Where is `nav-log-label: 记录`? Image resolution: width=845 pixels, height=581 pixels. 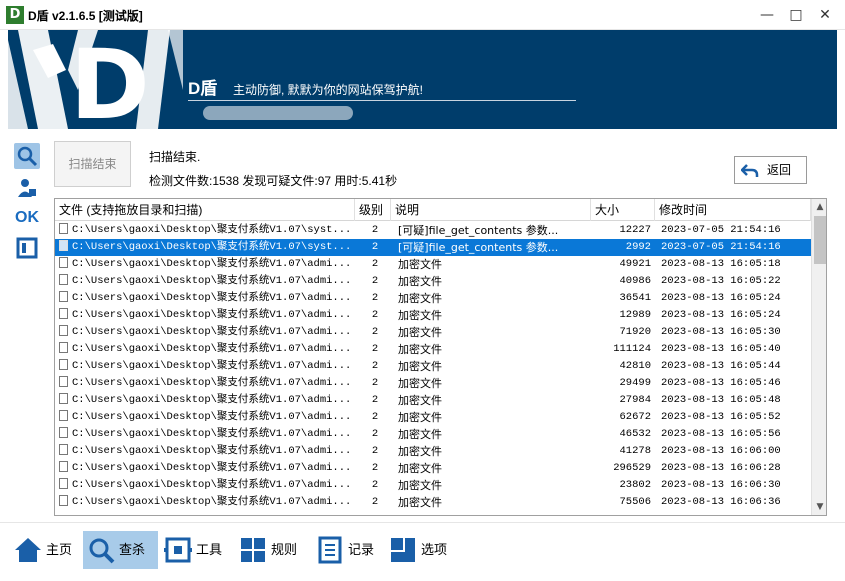
nav-log-label: 记录 is located at coordinates (361, 549).